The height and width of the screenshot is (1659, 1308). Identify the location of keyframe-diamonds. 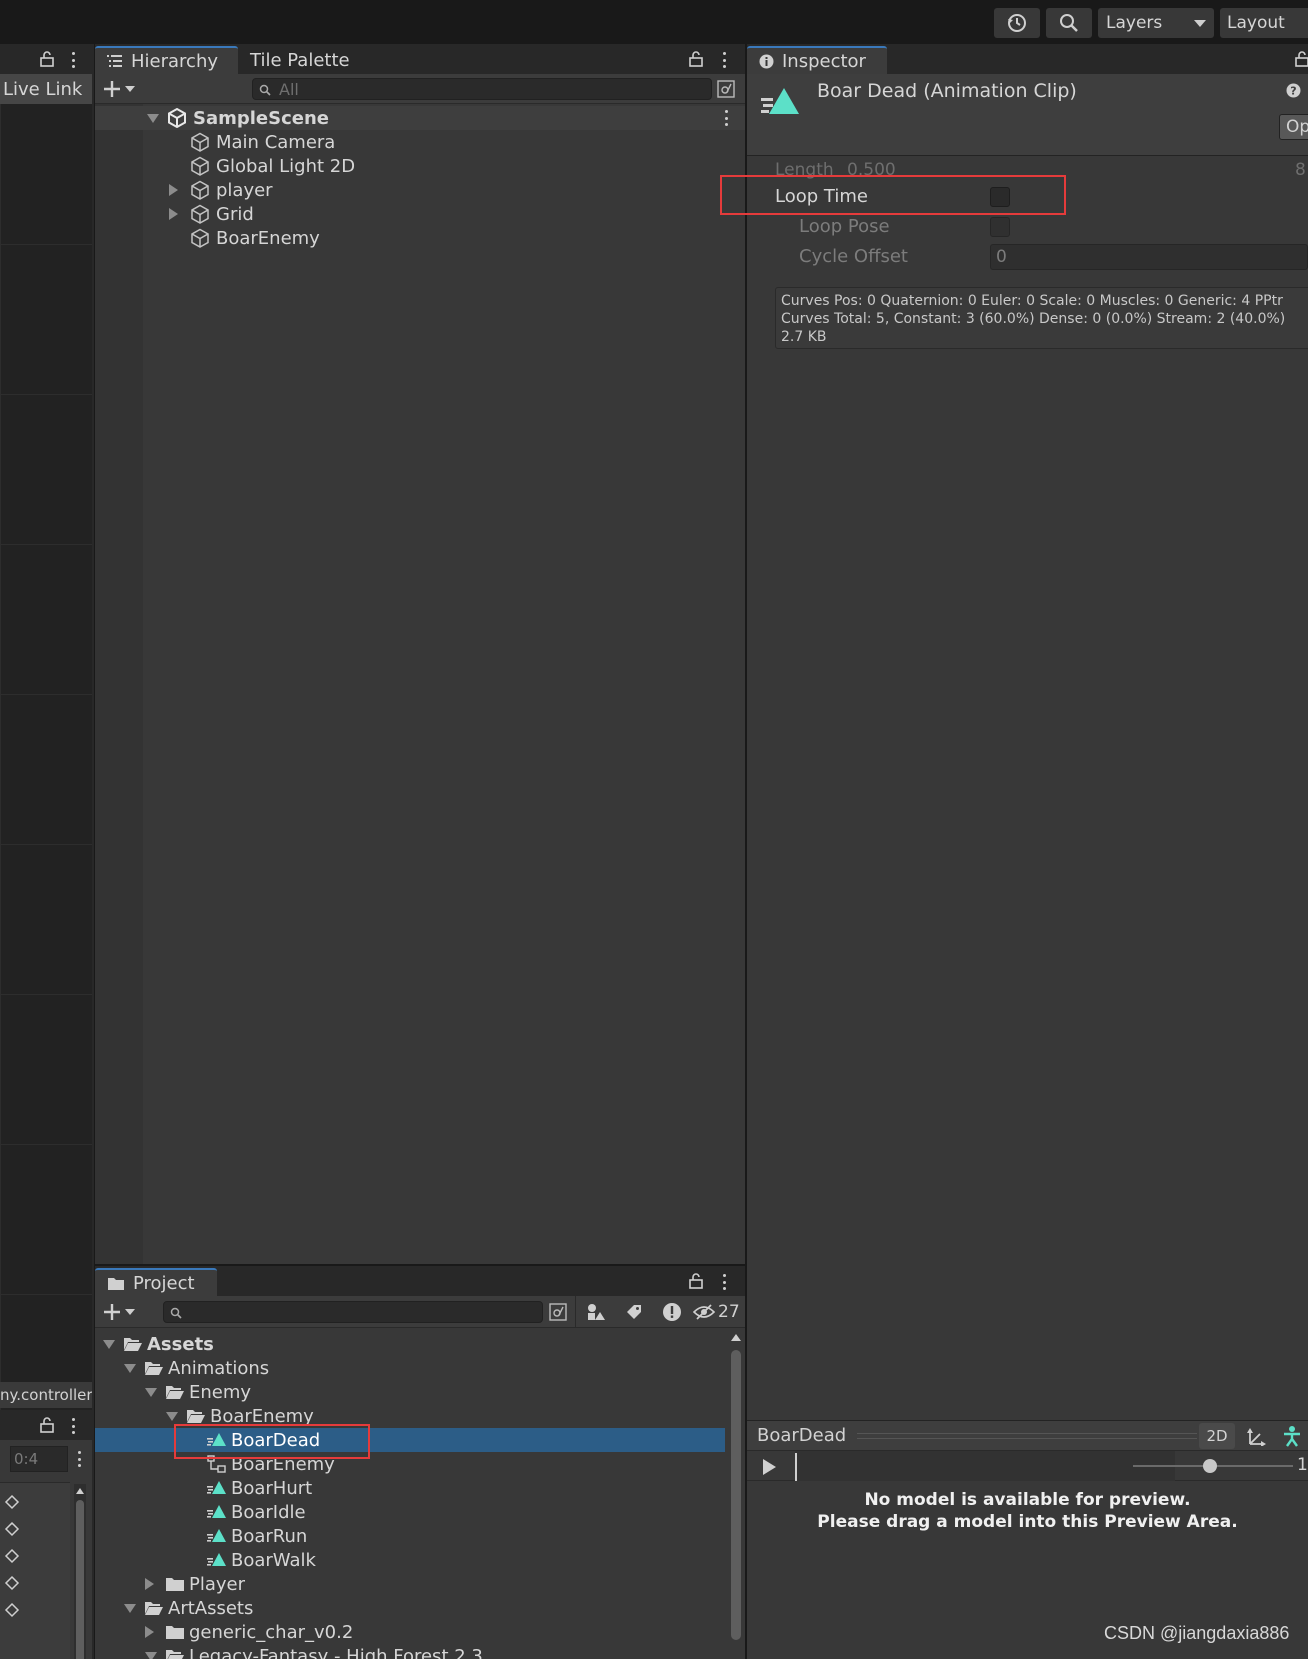
(12, 1559).